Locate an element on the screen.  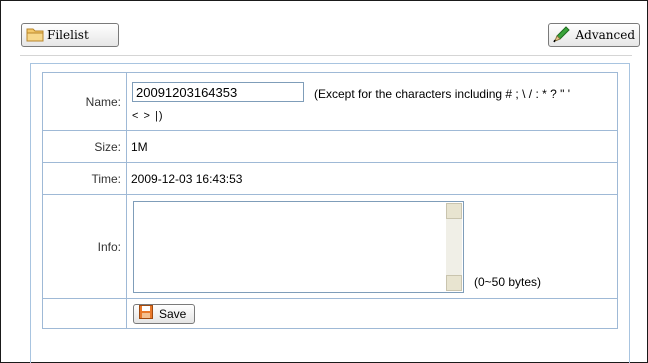
info-scrollbar is located at coordinates (454, 247).